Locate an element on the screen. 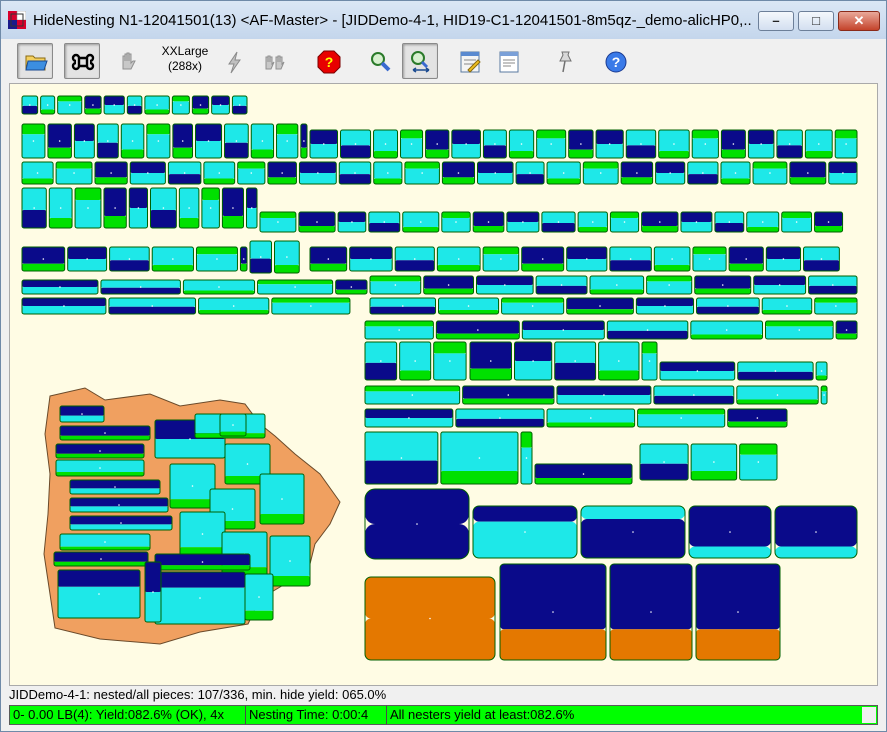 The image size is (887, 732). hand-tool-button is located at coordinates (128, 61).